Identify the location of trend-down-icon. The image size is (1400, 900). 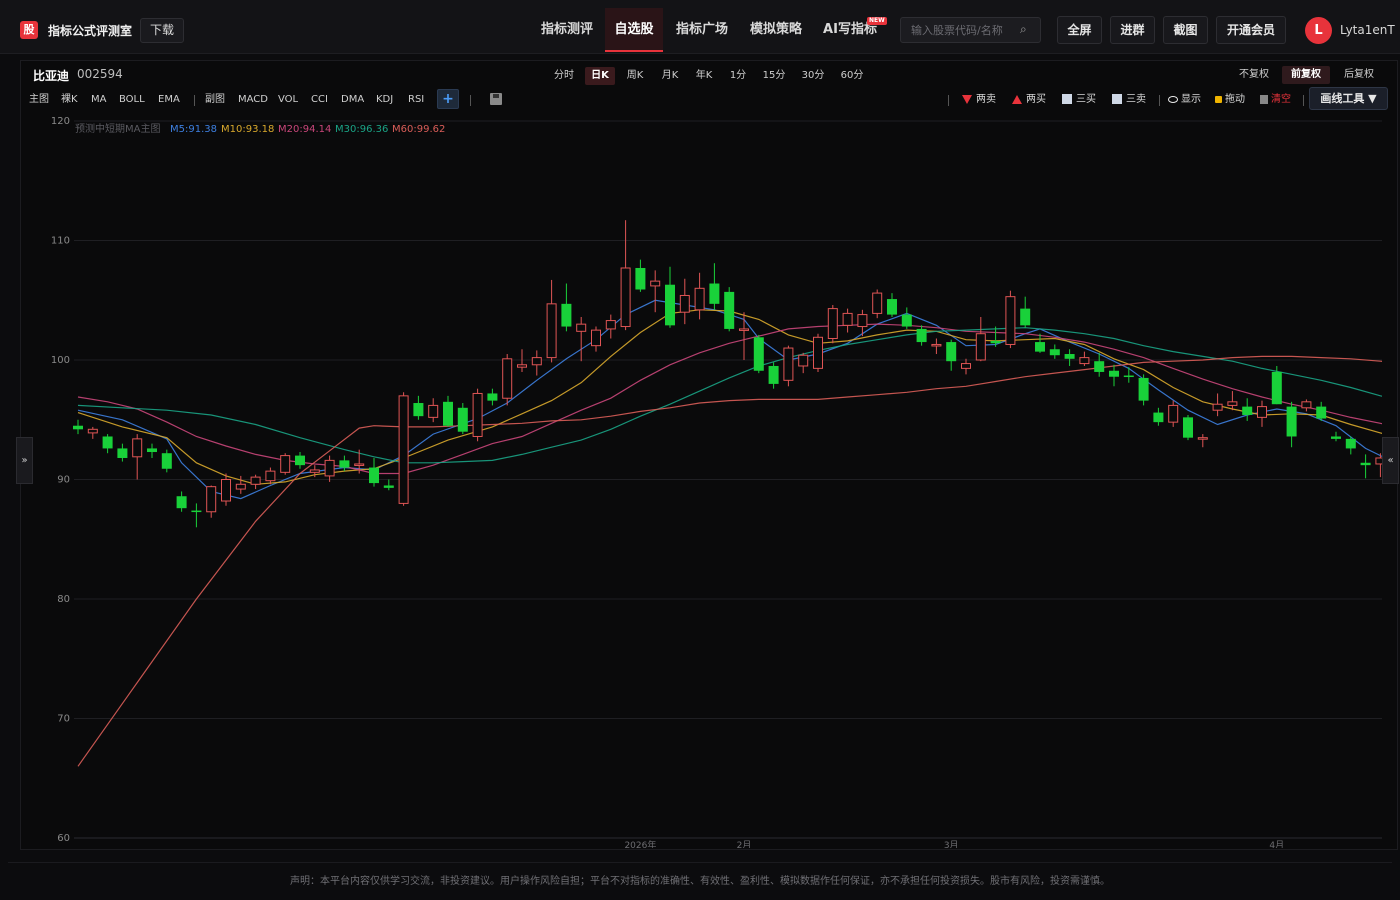
(1117, 99).